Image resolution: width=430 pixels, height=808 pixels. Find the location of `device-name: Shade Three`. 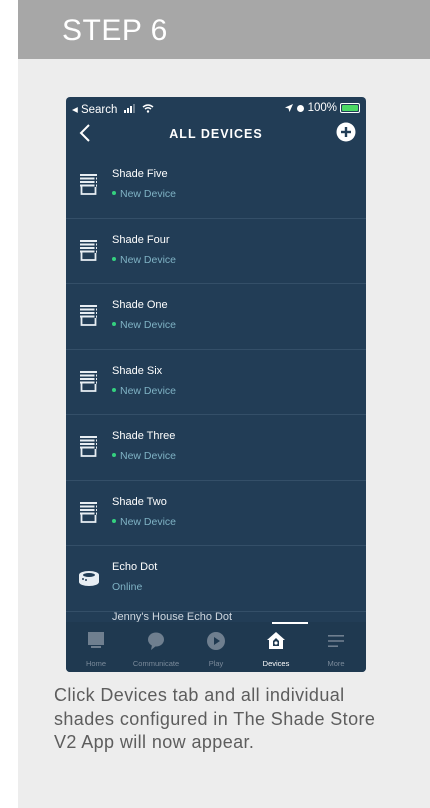

device-name: Shade Three is located at coordinates (144, 436).